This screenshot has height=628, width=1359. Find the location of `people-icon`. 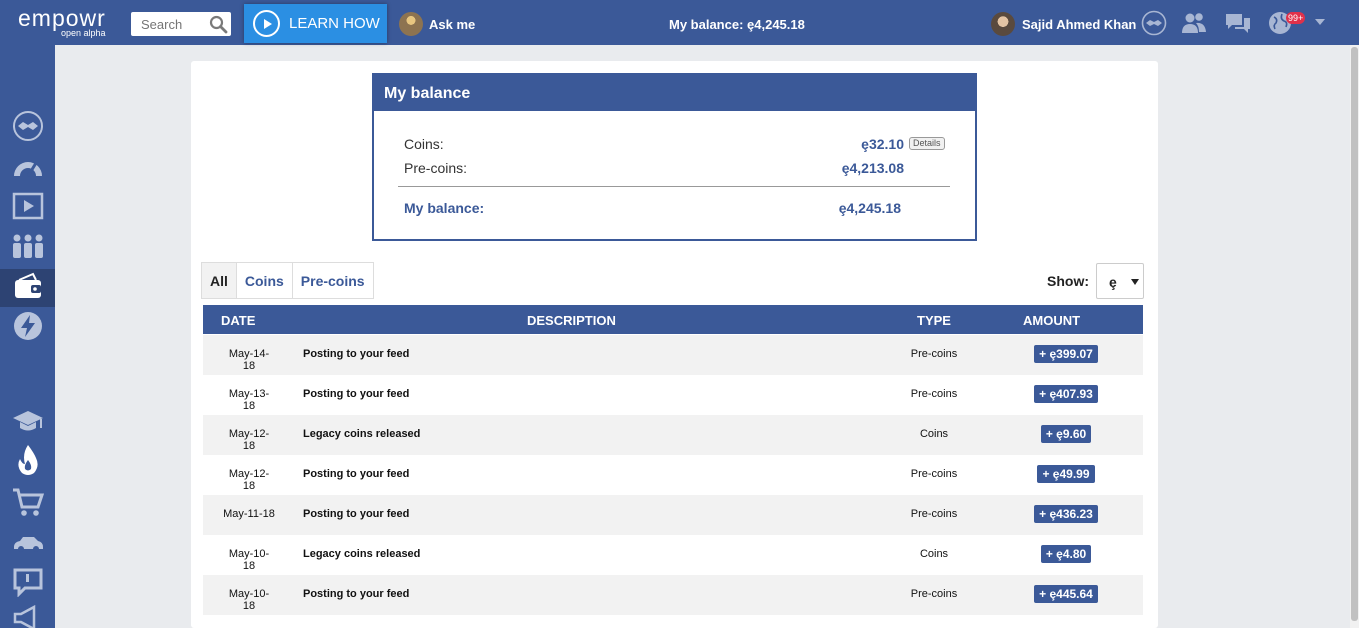

people-icon is located at coordinates (28, 248).